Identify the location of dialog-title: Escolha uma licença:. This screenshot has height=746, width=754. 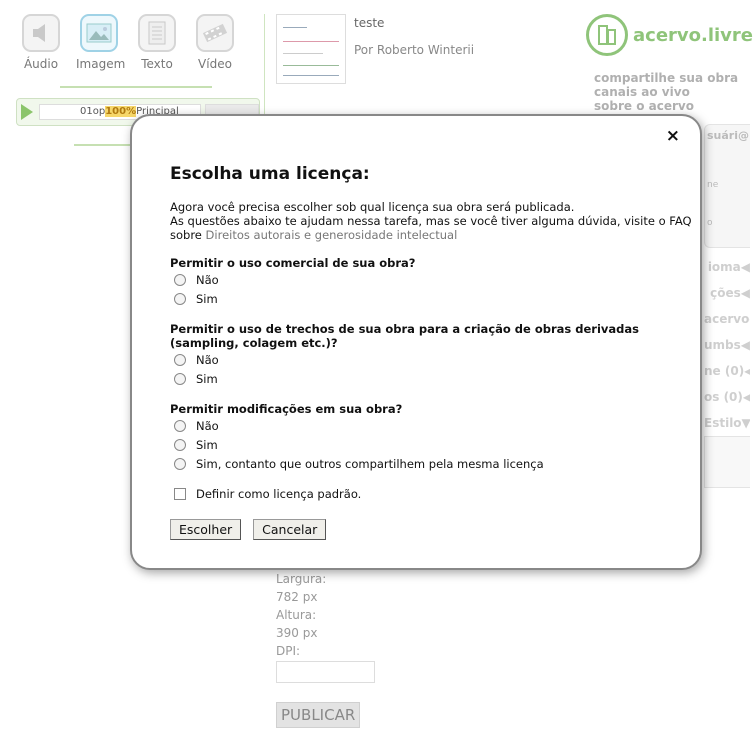
(270, 174).